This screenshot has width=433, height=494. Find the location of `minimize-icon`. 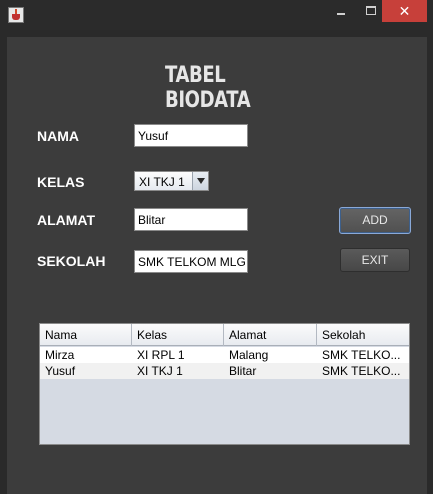

minimize-icon is located at coordinates (341, 11).